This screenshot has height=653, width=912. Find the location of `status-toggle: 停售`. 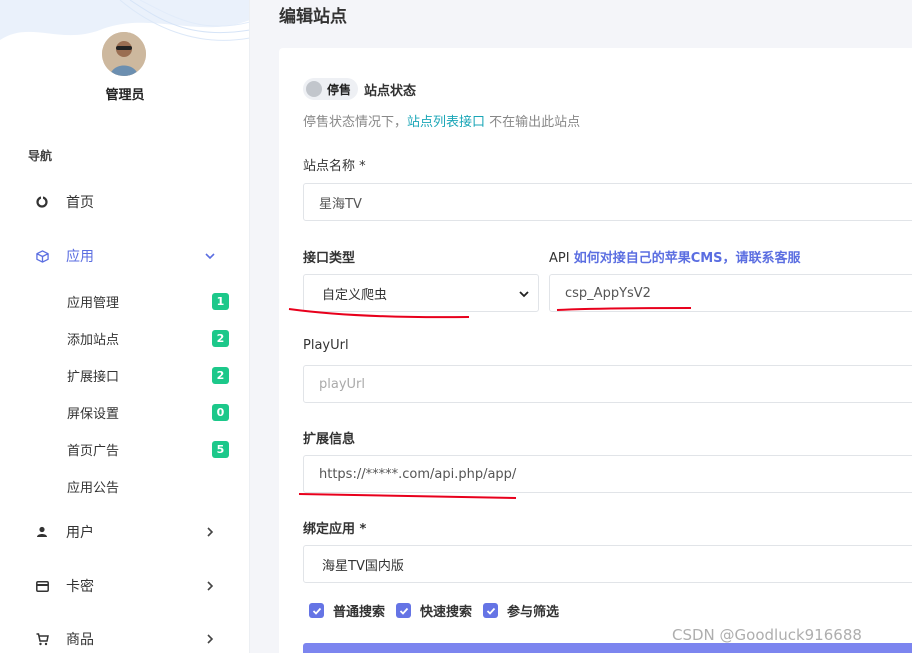

status-toggle: 停售 is located at coordinates (330, 89).